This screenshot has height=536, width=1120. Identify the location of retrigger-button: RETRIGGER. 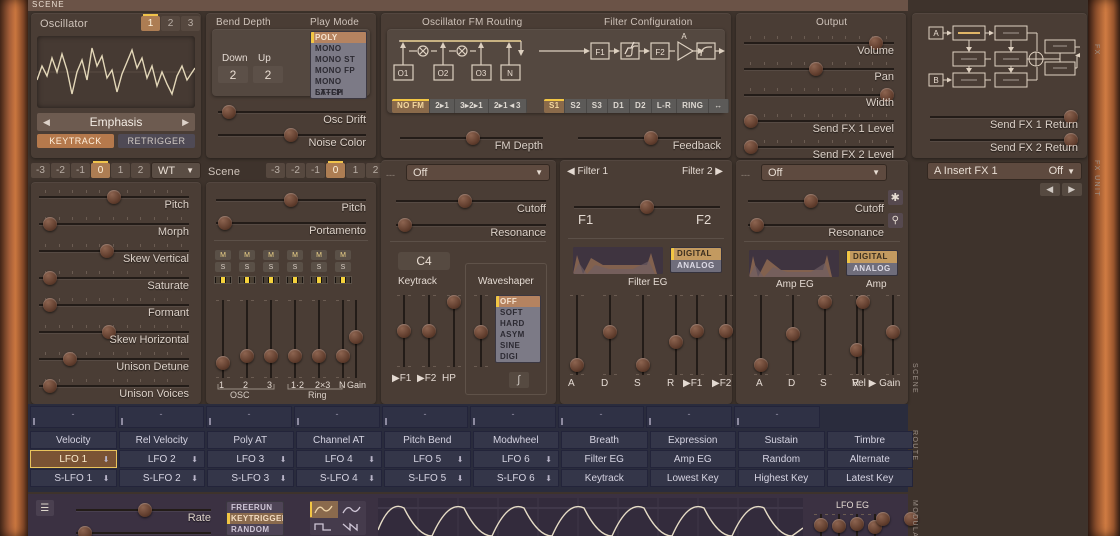
(156, 141).